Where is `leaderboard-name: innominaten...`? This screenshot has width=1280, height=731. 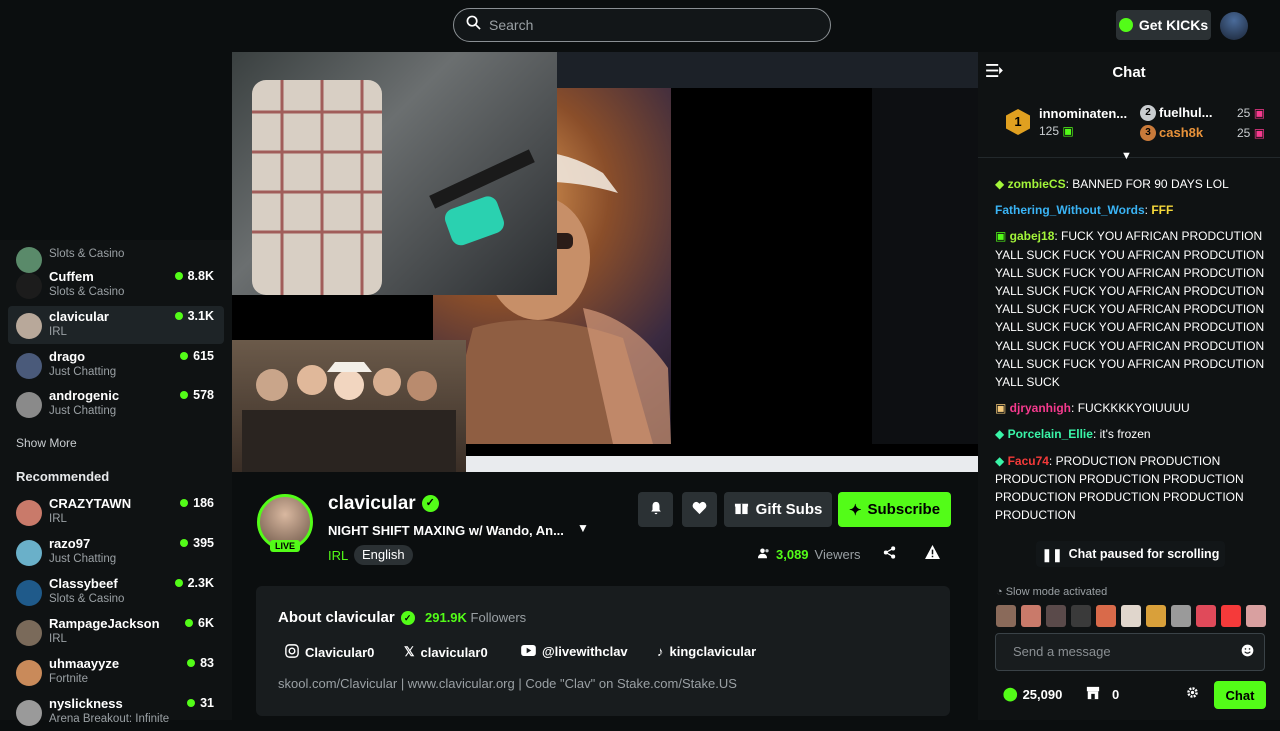 leaderboard-name: innominaten... is located at coordinates (1083, 113).